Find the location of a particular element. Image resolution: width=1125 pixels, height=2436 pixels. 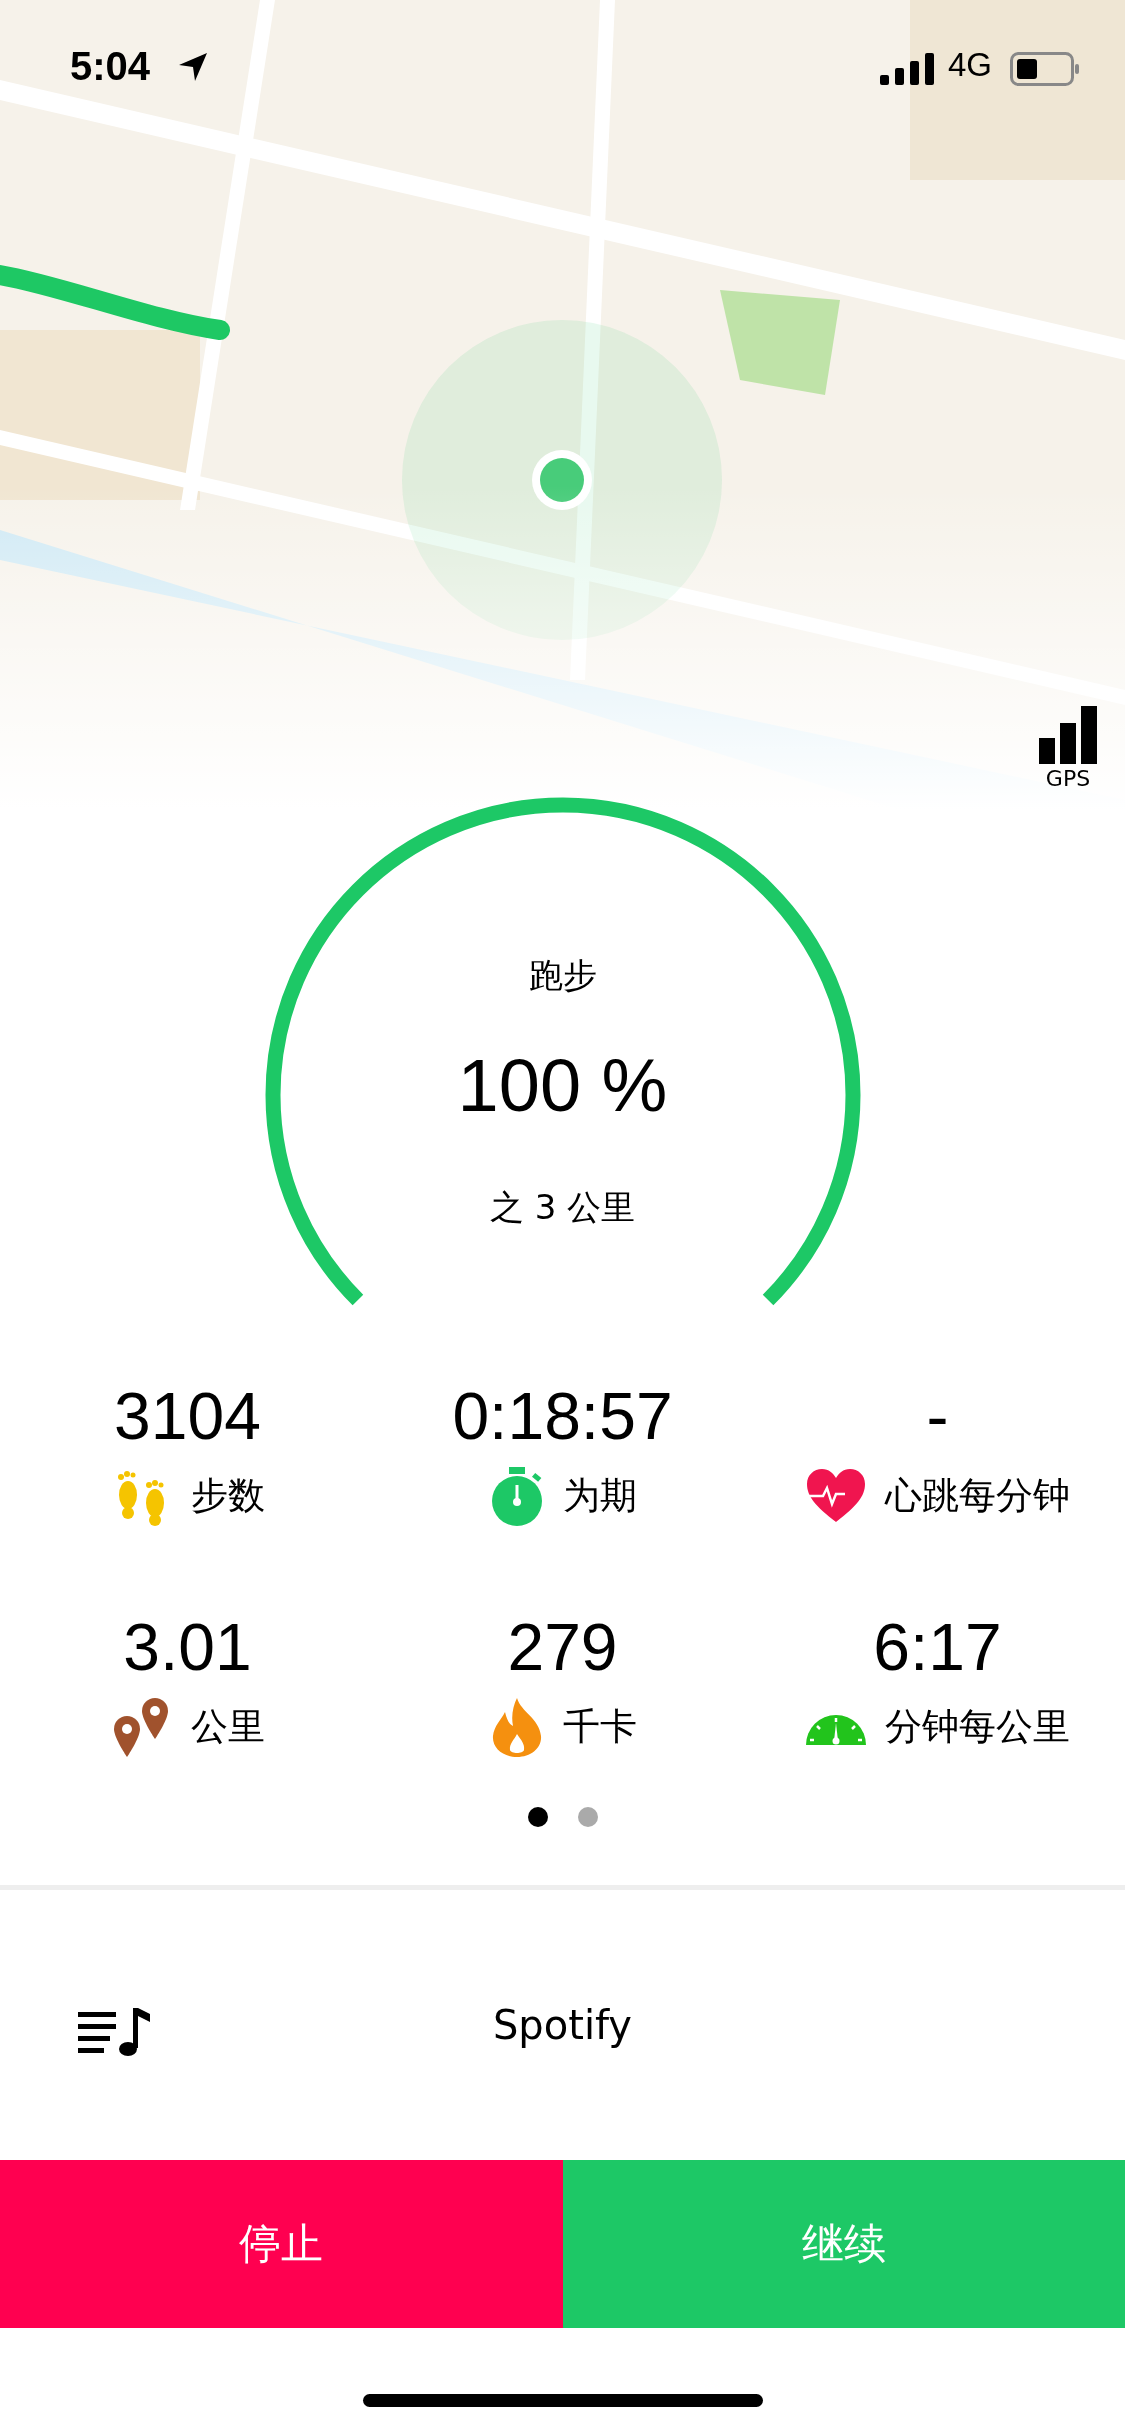

stat-value: 6:17 is located at coordinates (937, 1647).